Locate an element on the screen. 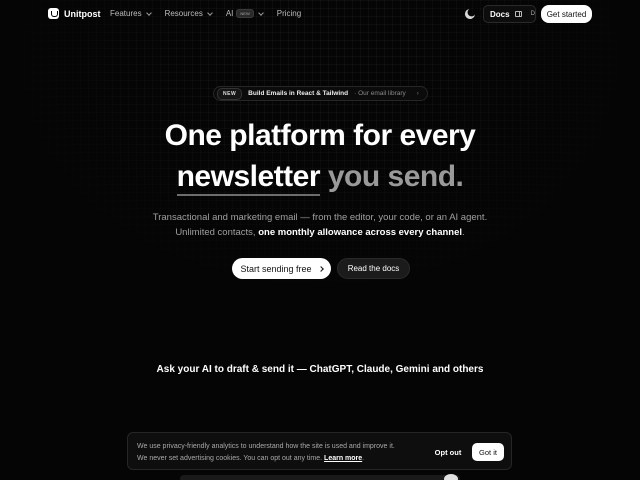 This screenshot has width=640, height=480. cookie-period: . is located at coordinates (363, 458).